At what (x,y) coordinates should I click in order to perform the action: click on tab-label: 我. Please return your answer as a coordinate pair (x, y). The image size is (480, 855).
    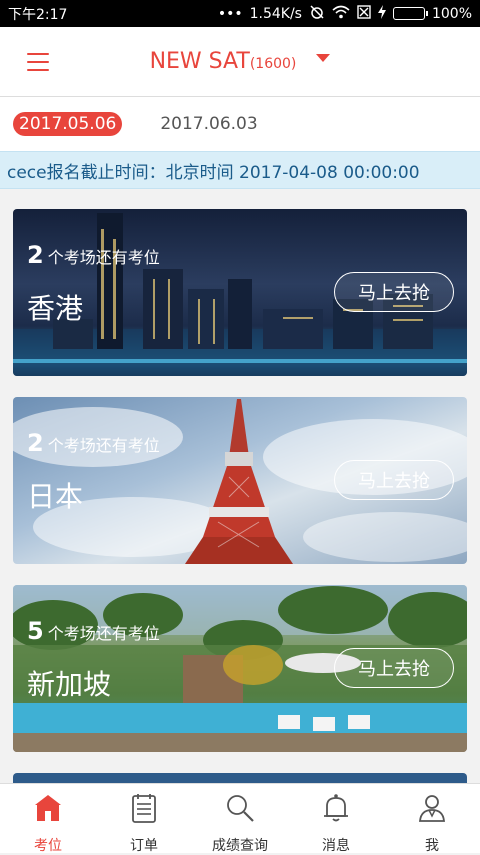
    Looking at the image, I should click on (432, 846).